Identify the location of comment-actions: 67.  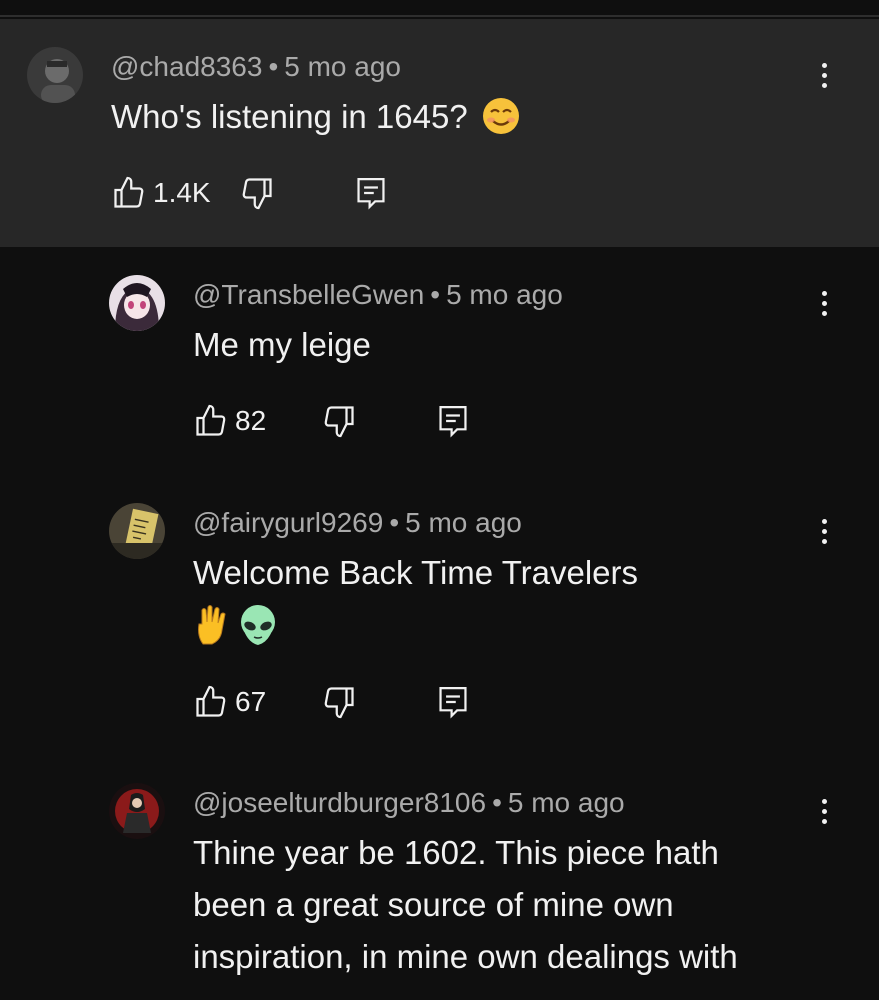
(343, 702).